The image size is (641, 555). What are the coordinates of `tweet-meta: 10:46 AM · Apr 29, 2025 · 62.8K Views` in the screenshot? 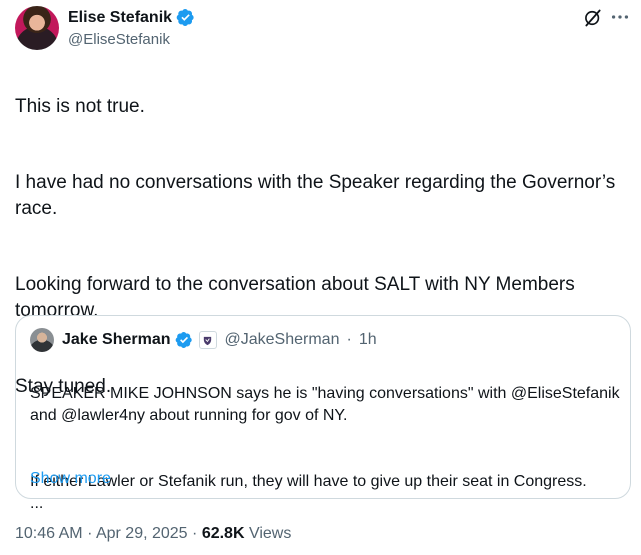 It's located at (153, 534).